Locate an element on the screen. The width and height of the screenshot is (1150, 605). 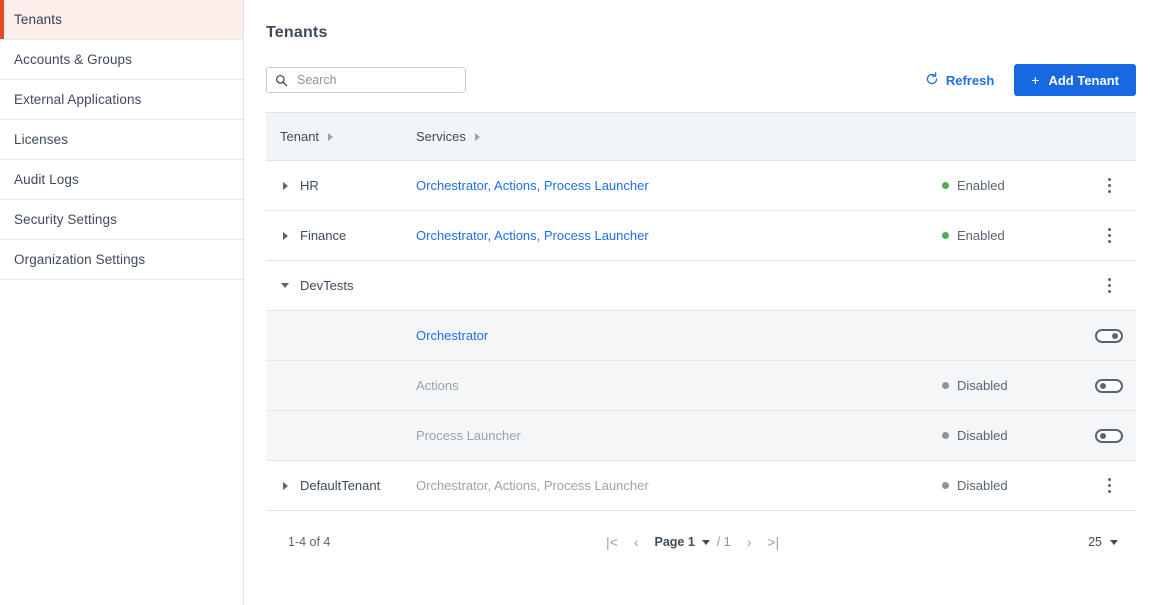
column-header-label: Tenant is located at coordinates (300, 136).